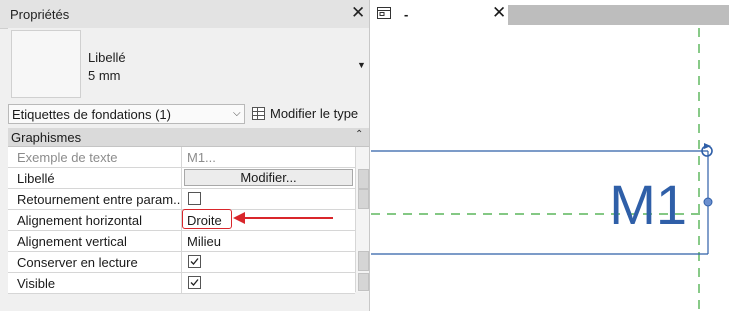 The width and height of the screenshot is (729, 314). I want to click on view-tab-title: -, so click(406, 14).